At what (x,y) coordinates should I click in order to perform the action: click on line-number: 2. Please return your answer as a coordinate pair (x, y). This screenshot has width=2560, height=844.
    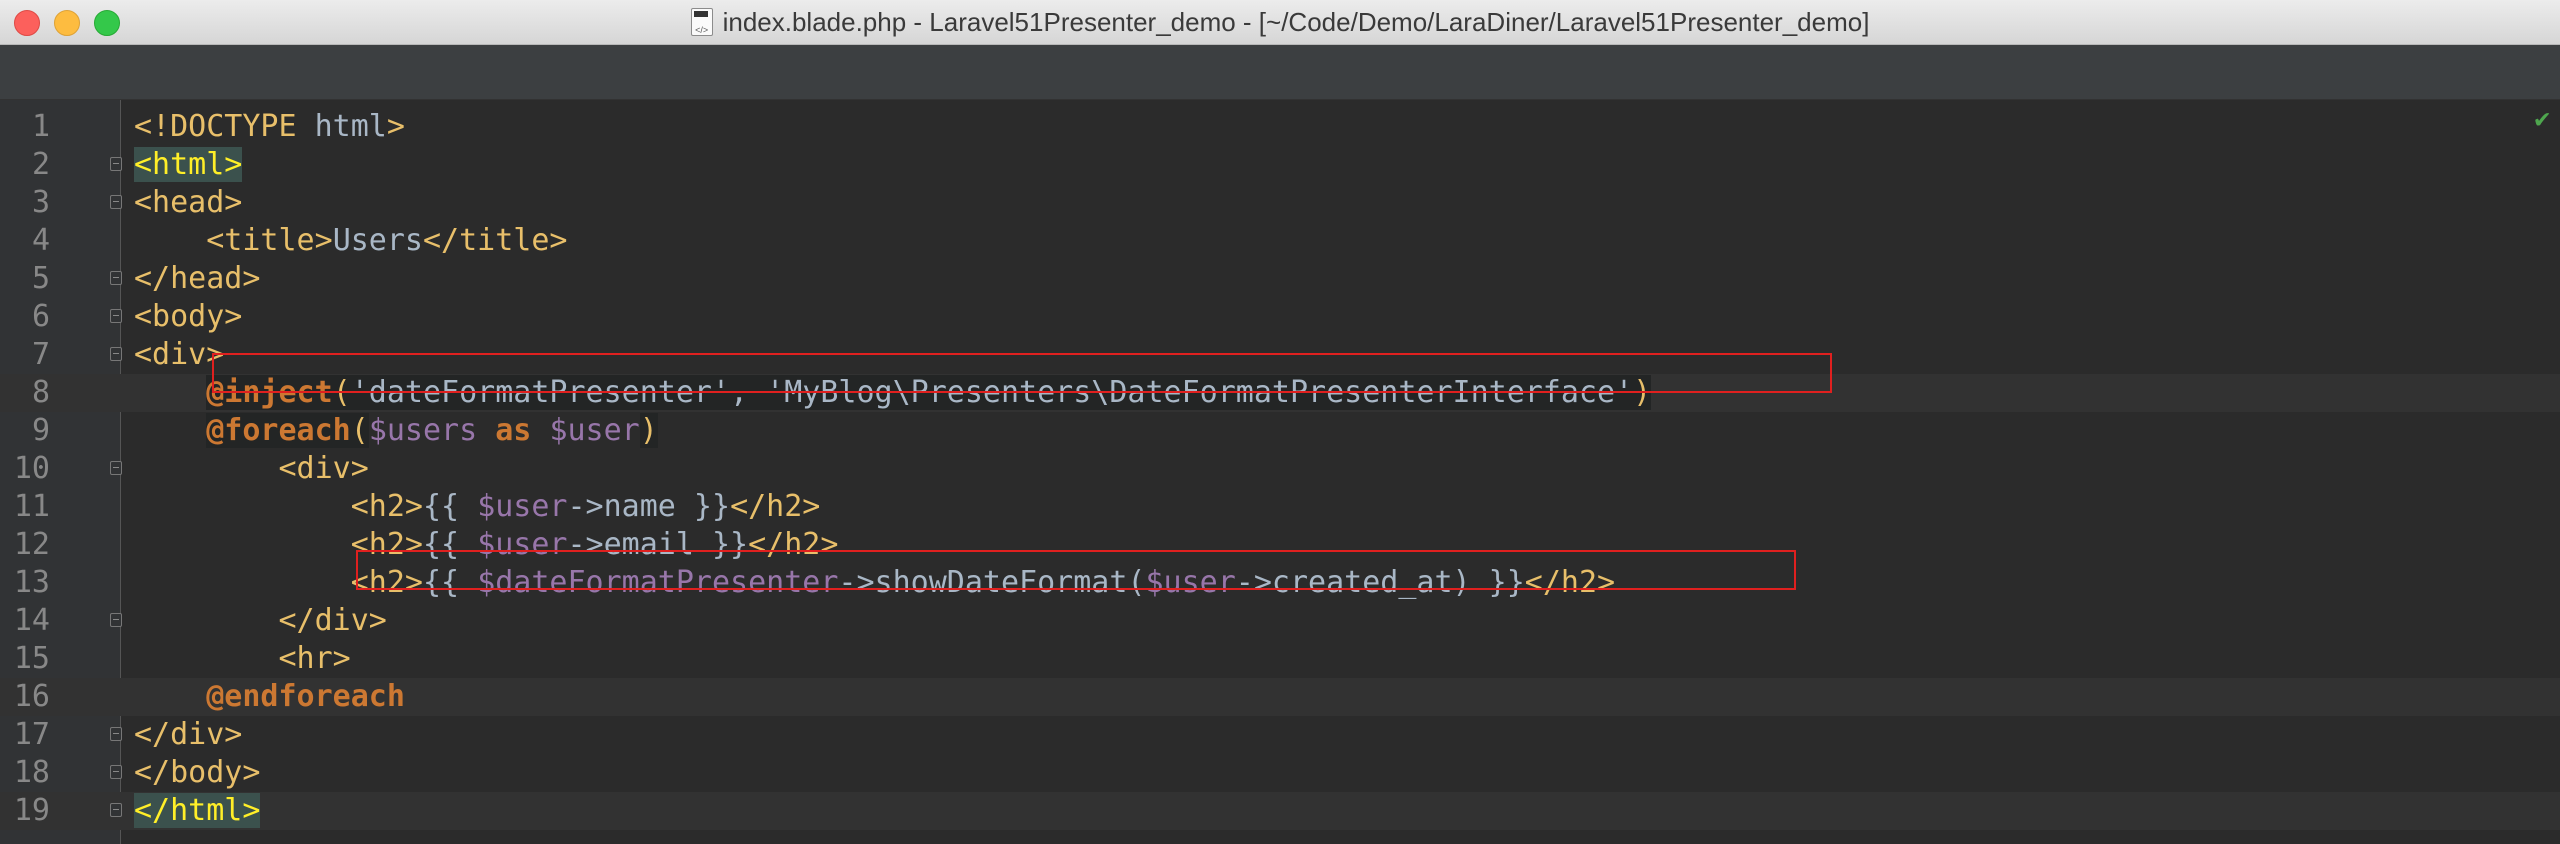
    Looking at the image, I should click on (40, 164).